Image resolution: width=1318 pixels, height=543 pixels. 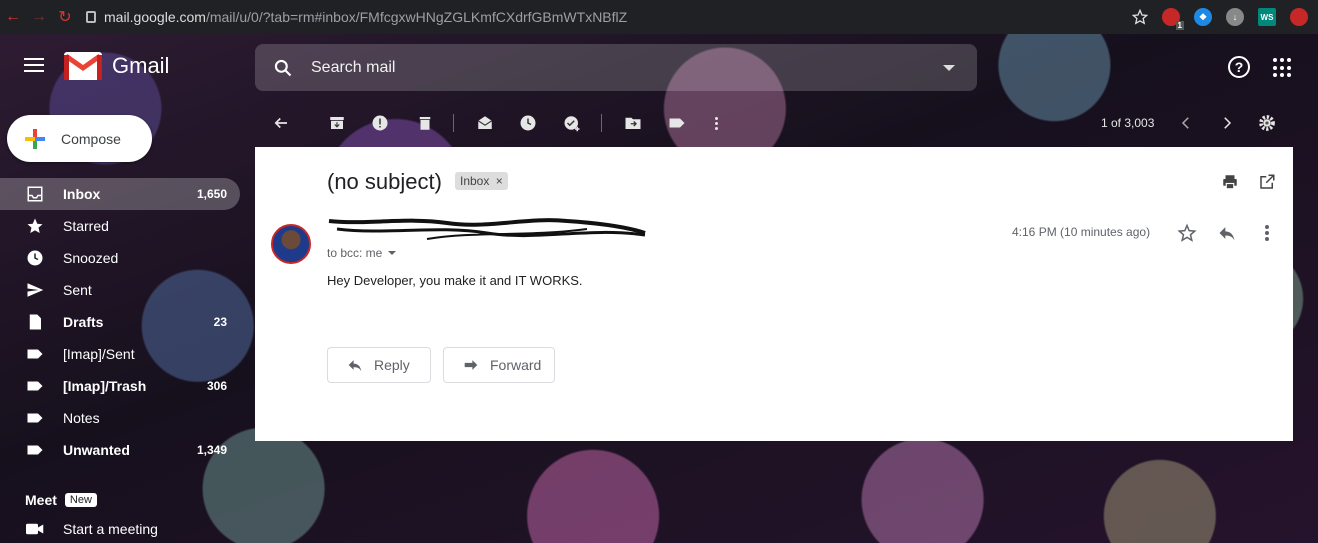 I want to click on back-arrow-icon, so click(x=281, y=123).